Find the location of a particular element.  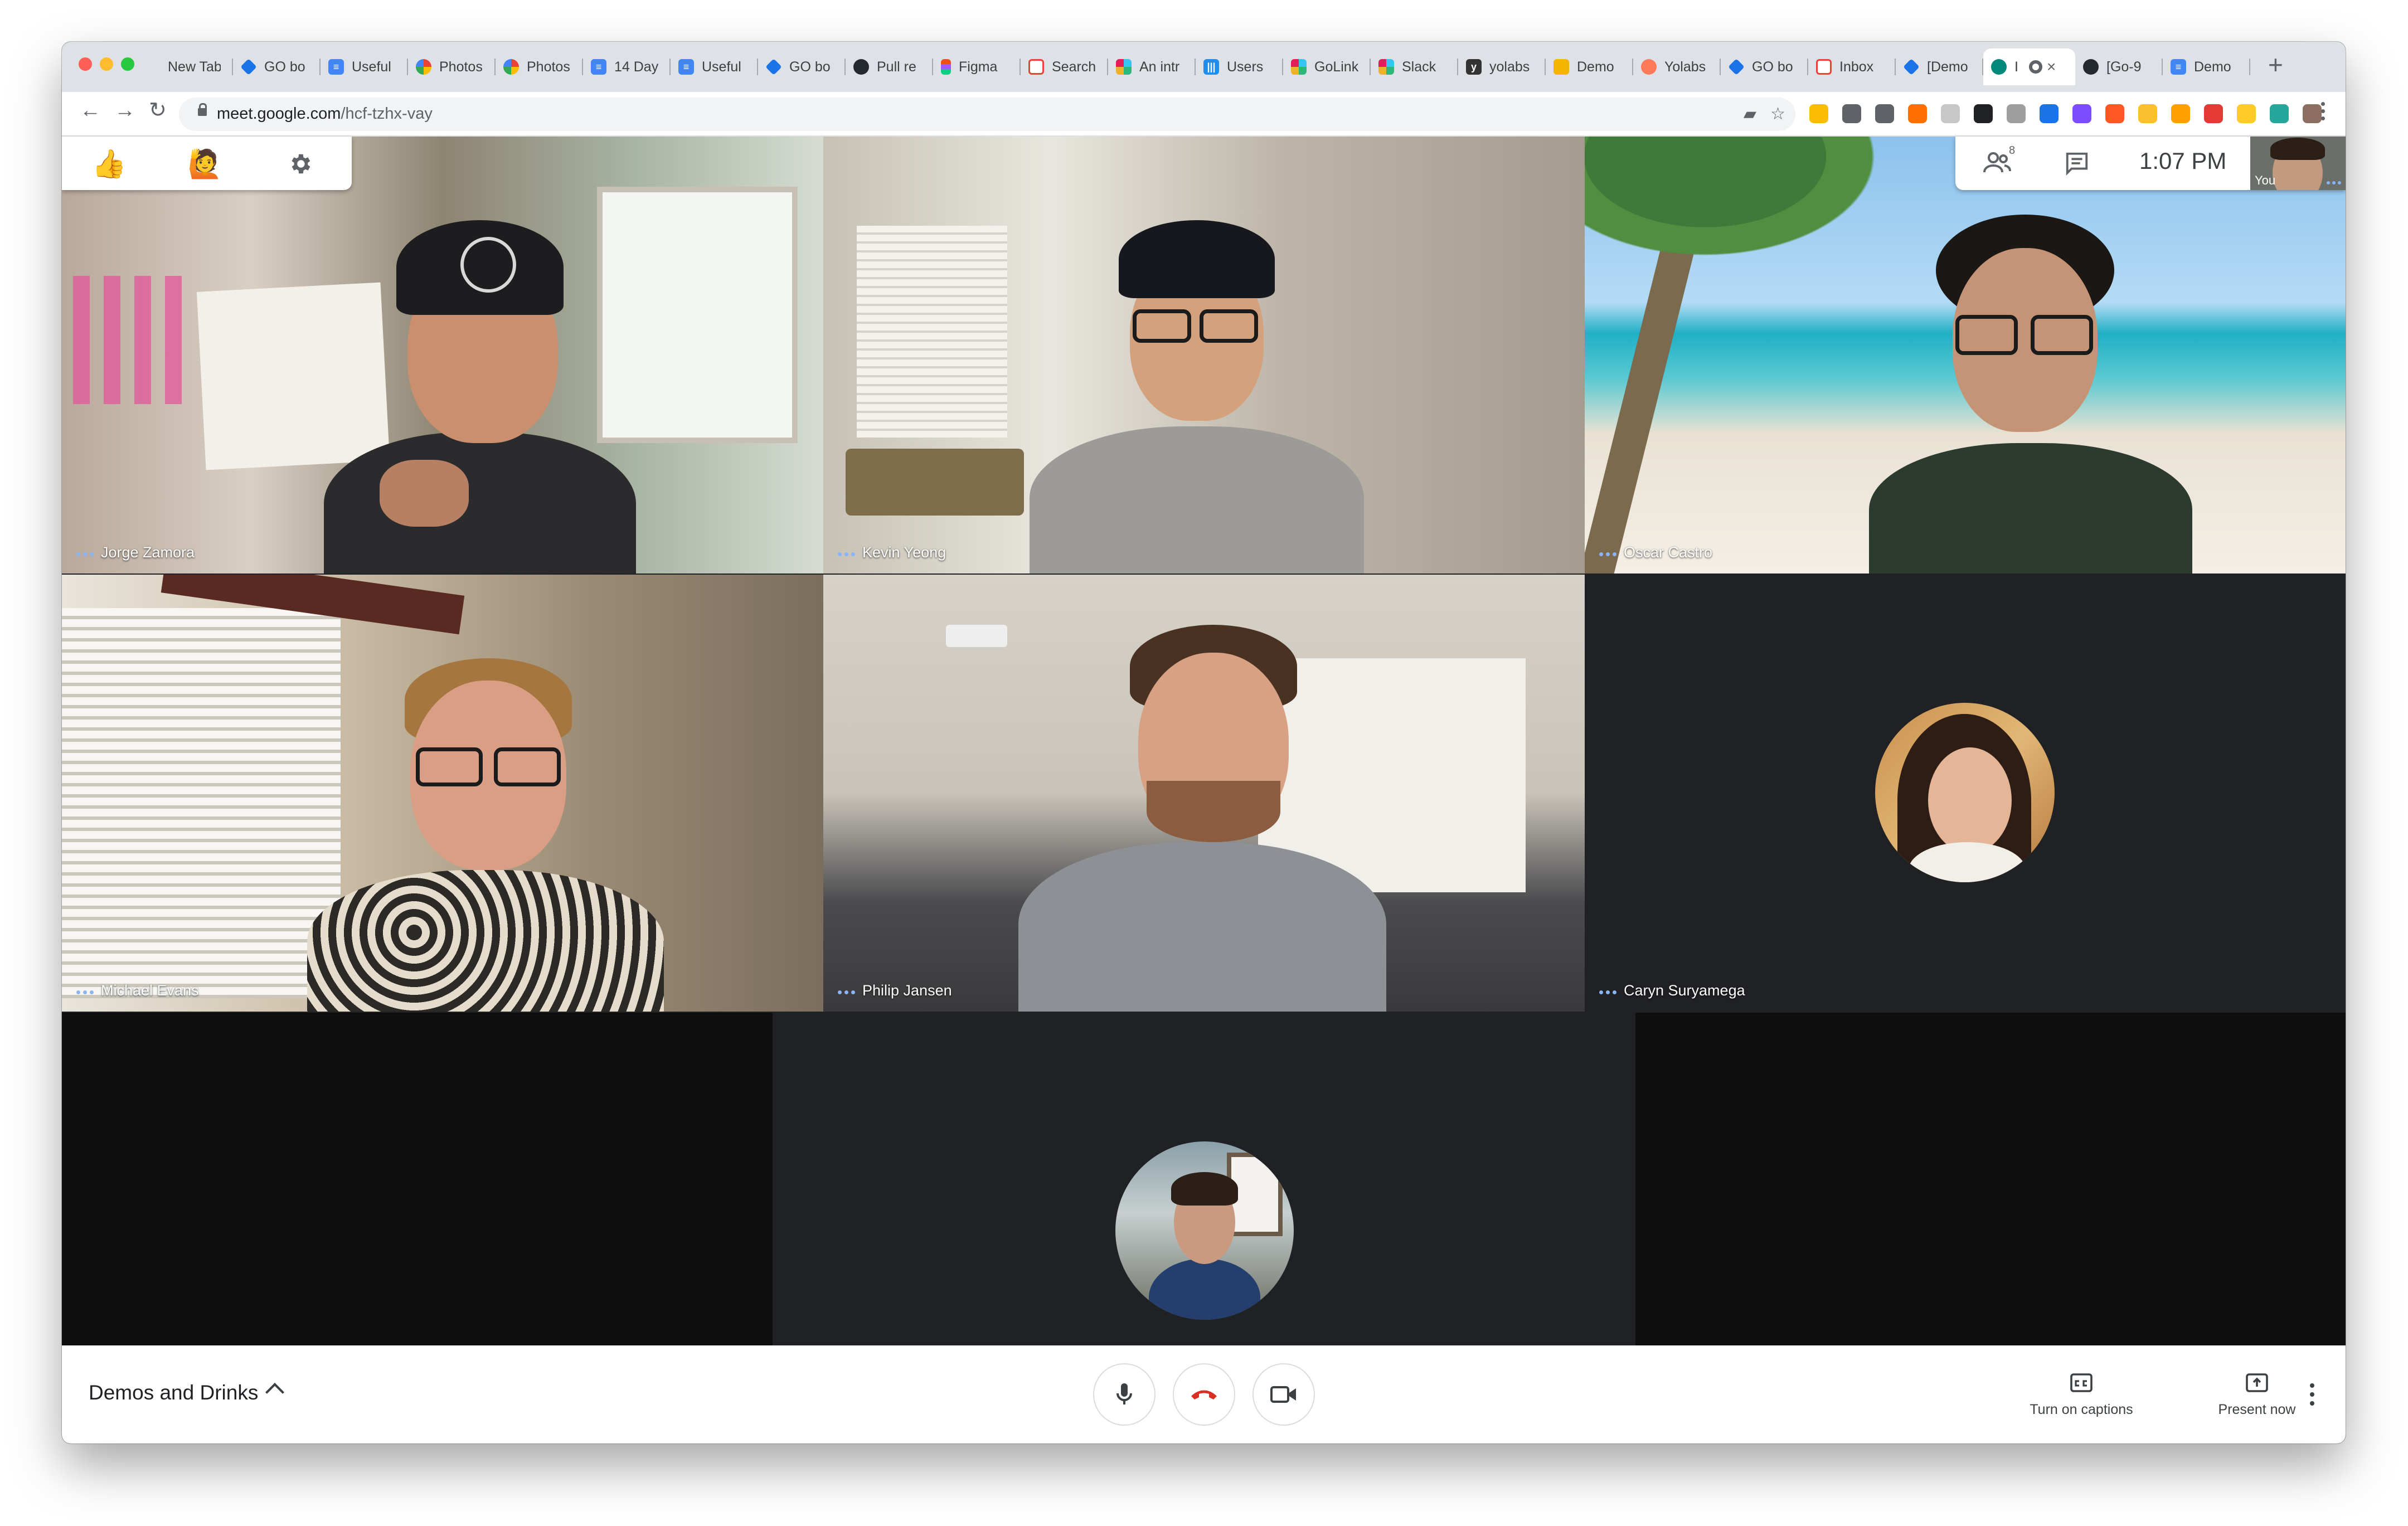

chat-icon is located at coordinates (2077, 164).